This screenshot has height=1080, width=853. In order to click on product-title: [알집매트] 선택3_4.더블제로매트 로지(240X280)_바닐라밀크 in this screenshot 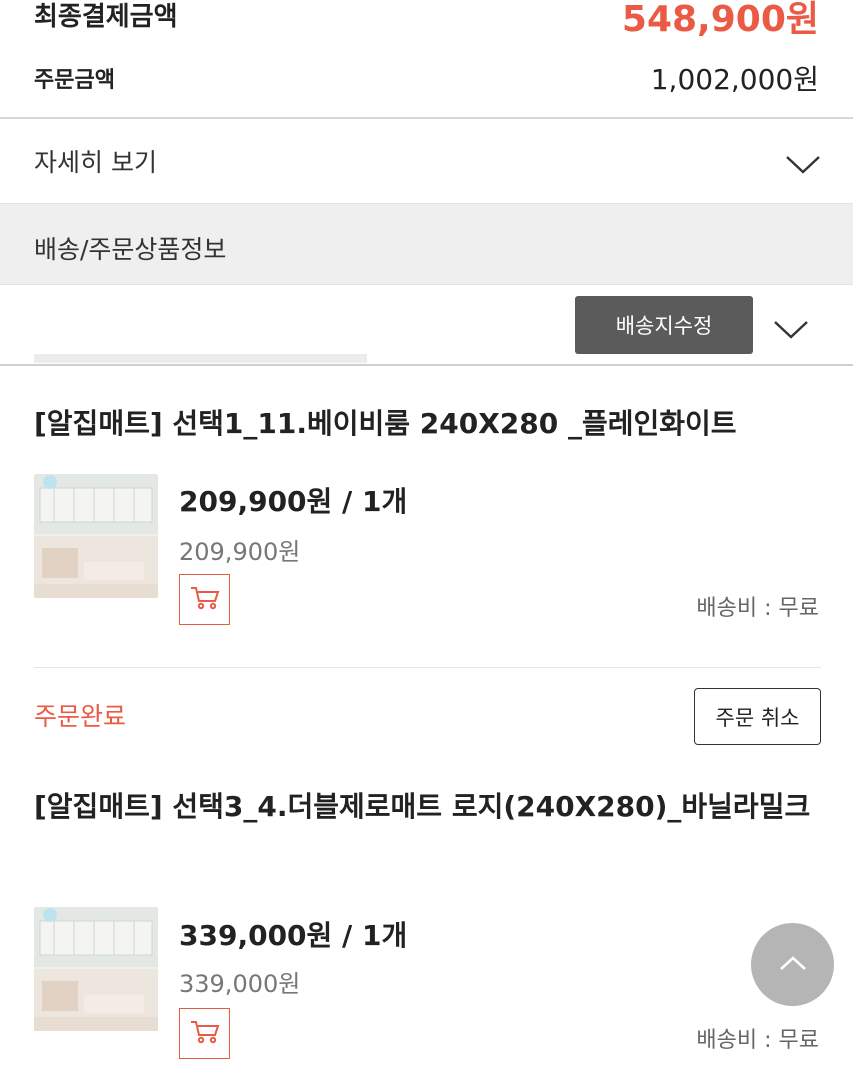, I will do `click(429, 807)`.